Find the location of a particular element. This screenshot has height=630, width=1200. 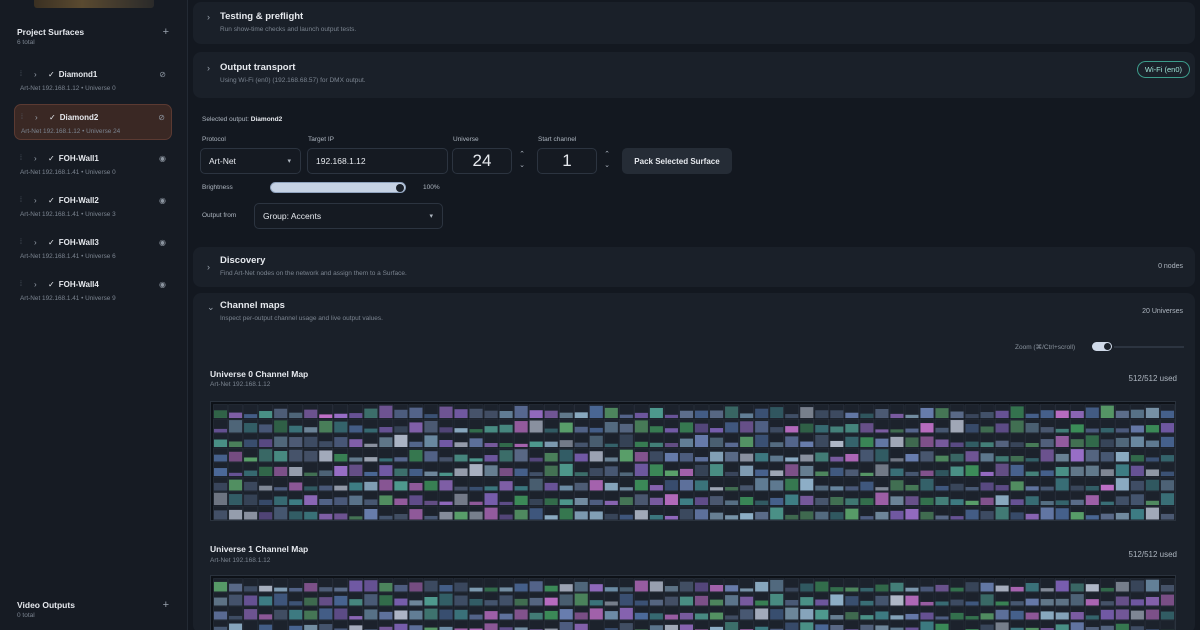

network-interface-badge: Wi-Fi (en0) is located at coordinates (1163, 69).